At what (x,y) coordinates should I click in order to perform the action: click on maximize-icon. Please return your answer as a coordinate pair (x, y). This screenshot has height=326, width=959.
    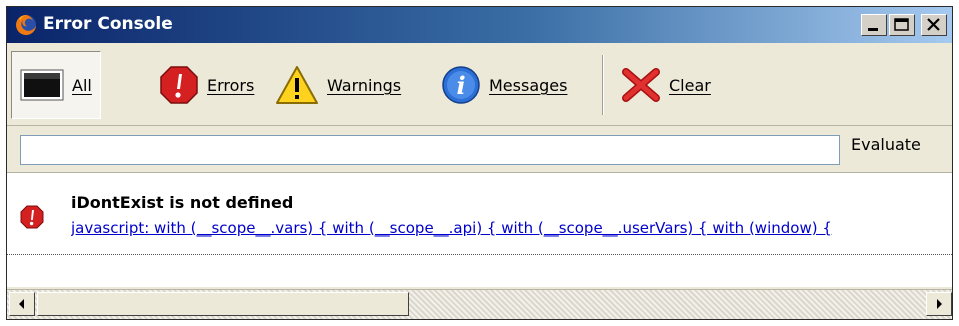
    Looking at the image, I should click on (901, 24).